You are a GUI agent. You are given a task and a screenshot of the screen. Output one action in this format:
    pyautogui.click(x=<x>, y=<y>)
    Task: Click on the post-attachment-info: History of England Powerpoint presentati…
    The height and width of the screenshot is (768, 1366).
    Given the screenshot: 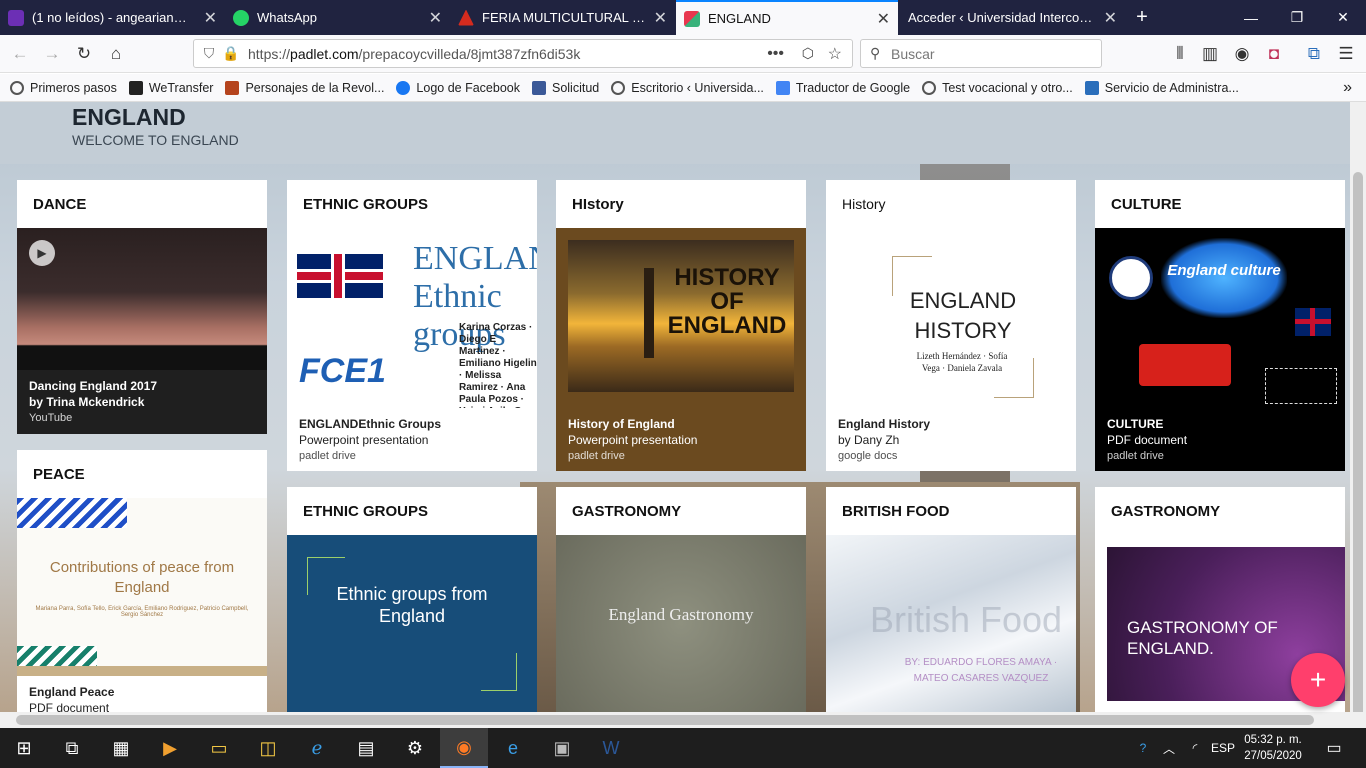 What is the action you would take?
    pyautogui.click(x=633, y=439)
    